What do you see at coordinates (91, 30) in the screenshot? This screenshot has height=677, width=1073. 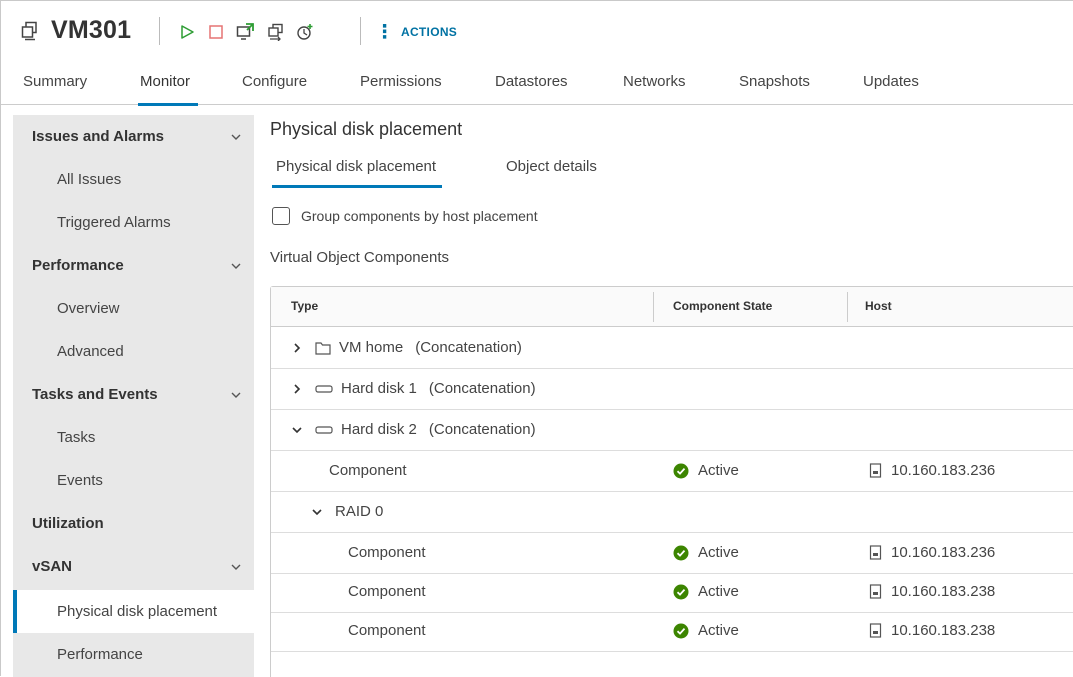 I see `vm-title: VM301` at bounding box center [91, 30].